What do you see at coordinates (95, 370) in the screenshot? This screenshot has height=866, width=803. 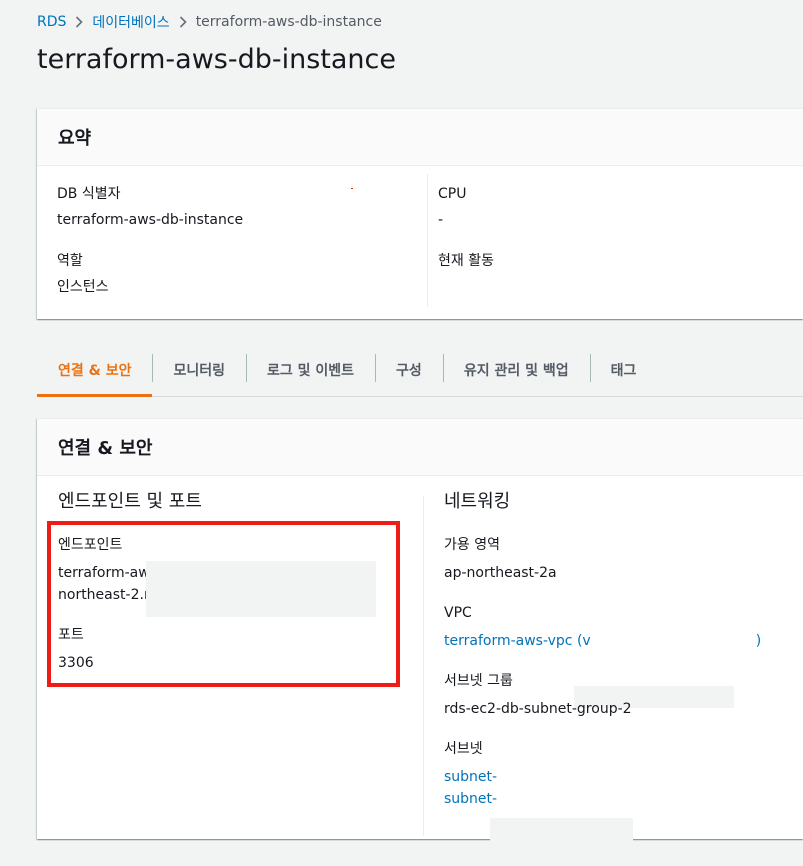 I see `tab-connectivity-security: 연결 & 보안` at bounding box center [95, 370].